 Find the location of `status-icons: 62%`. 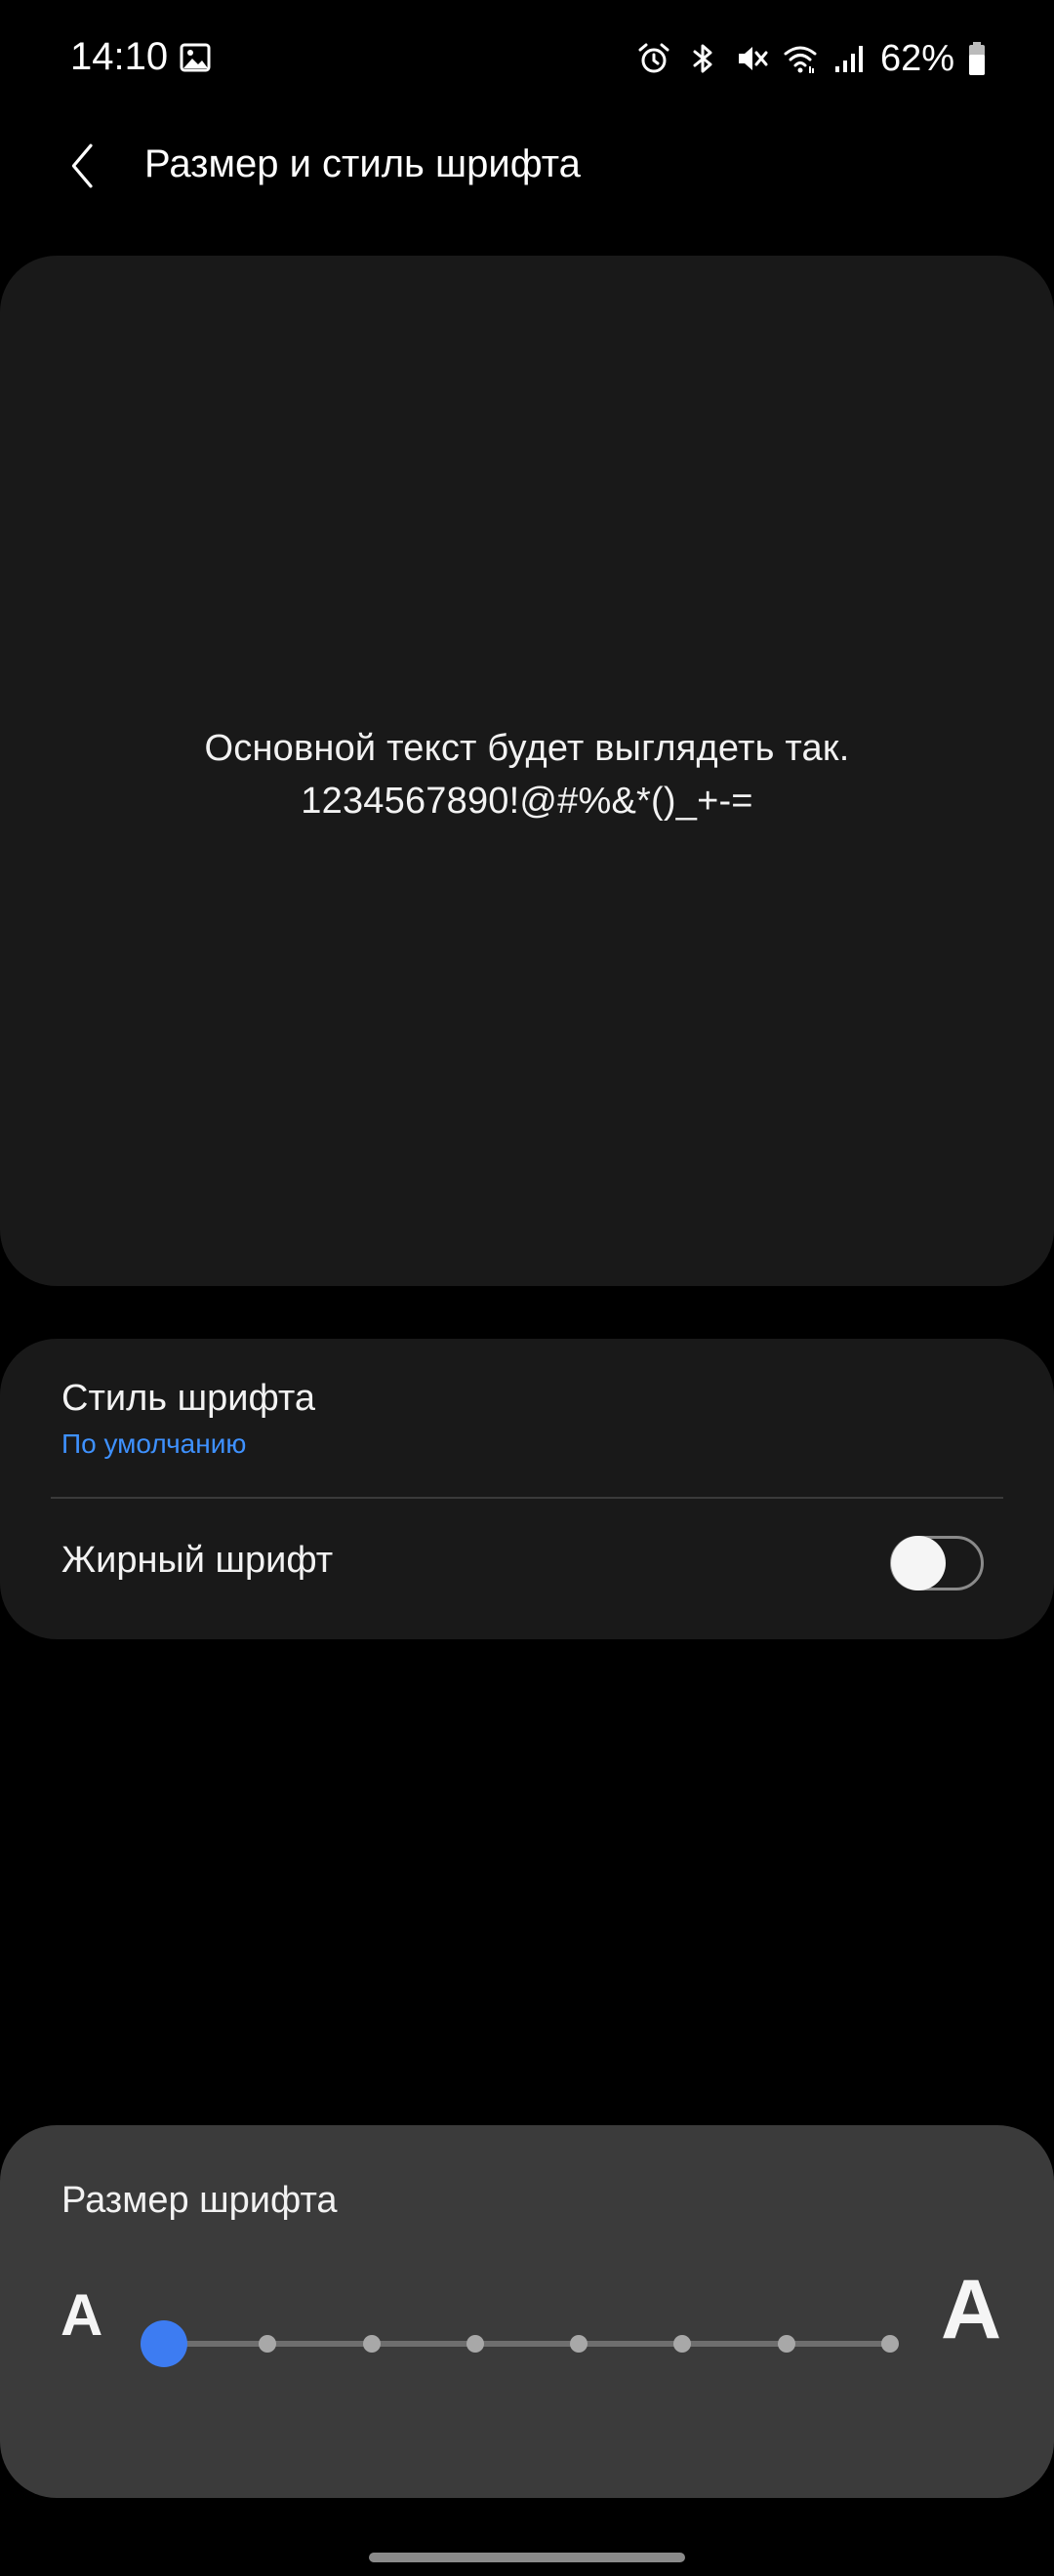

status-icons: 62% is located at coordinates (811, 58).